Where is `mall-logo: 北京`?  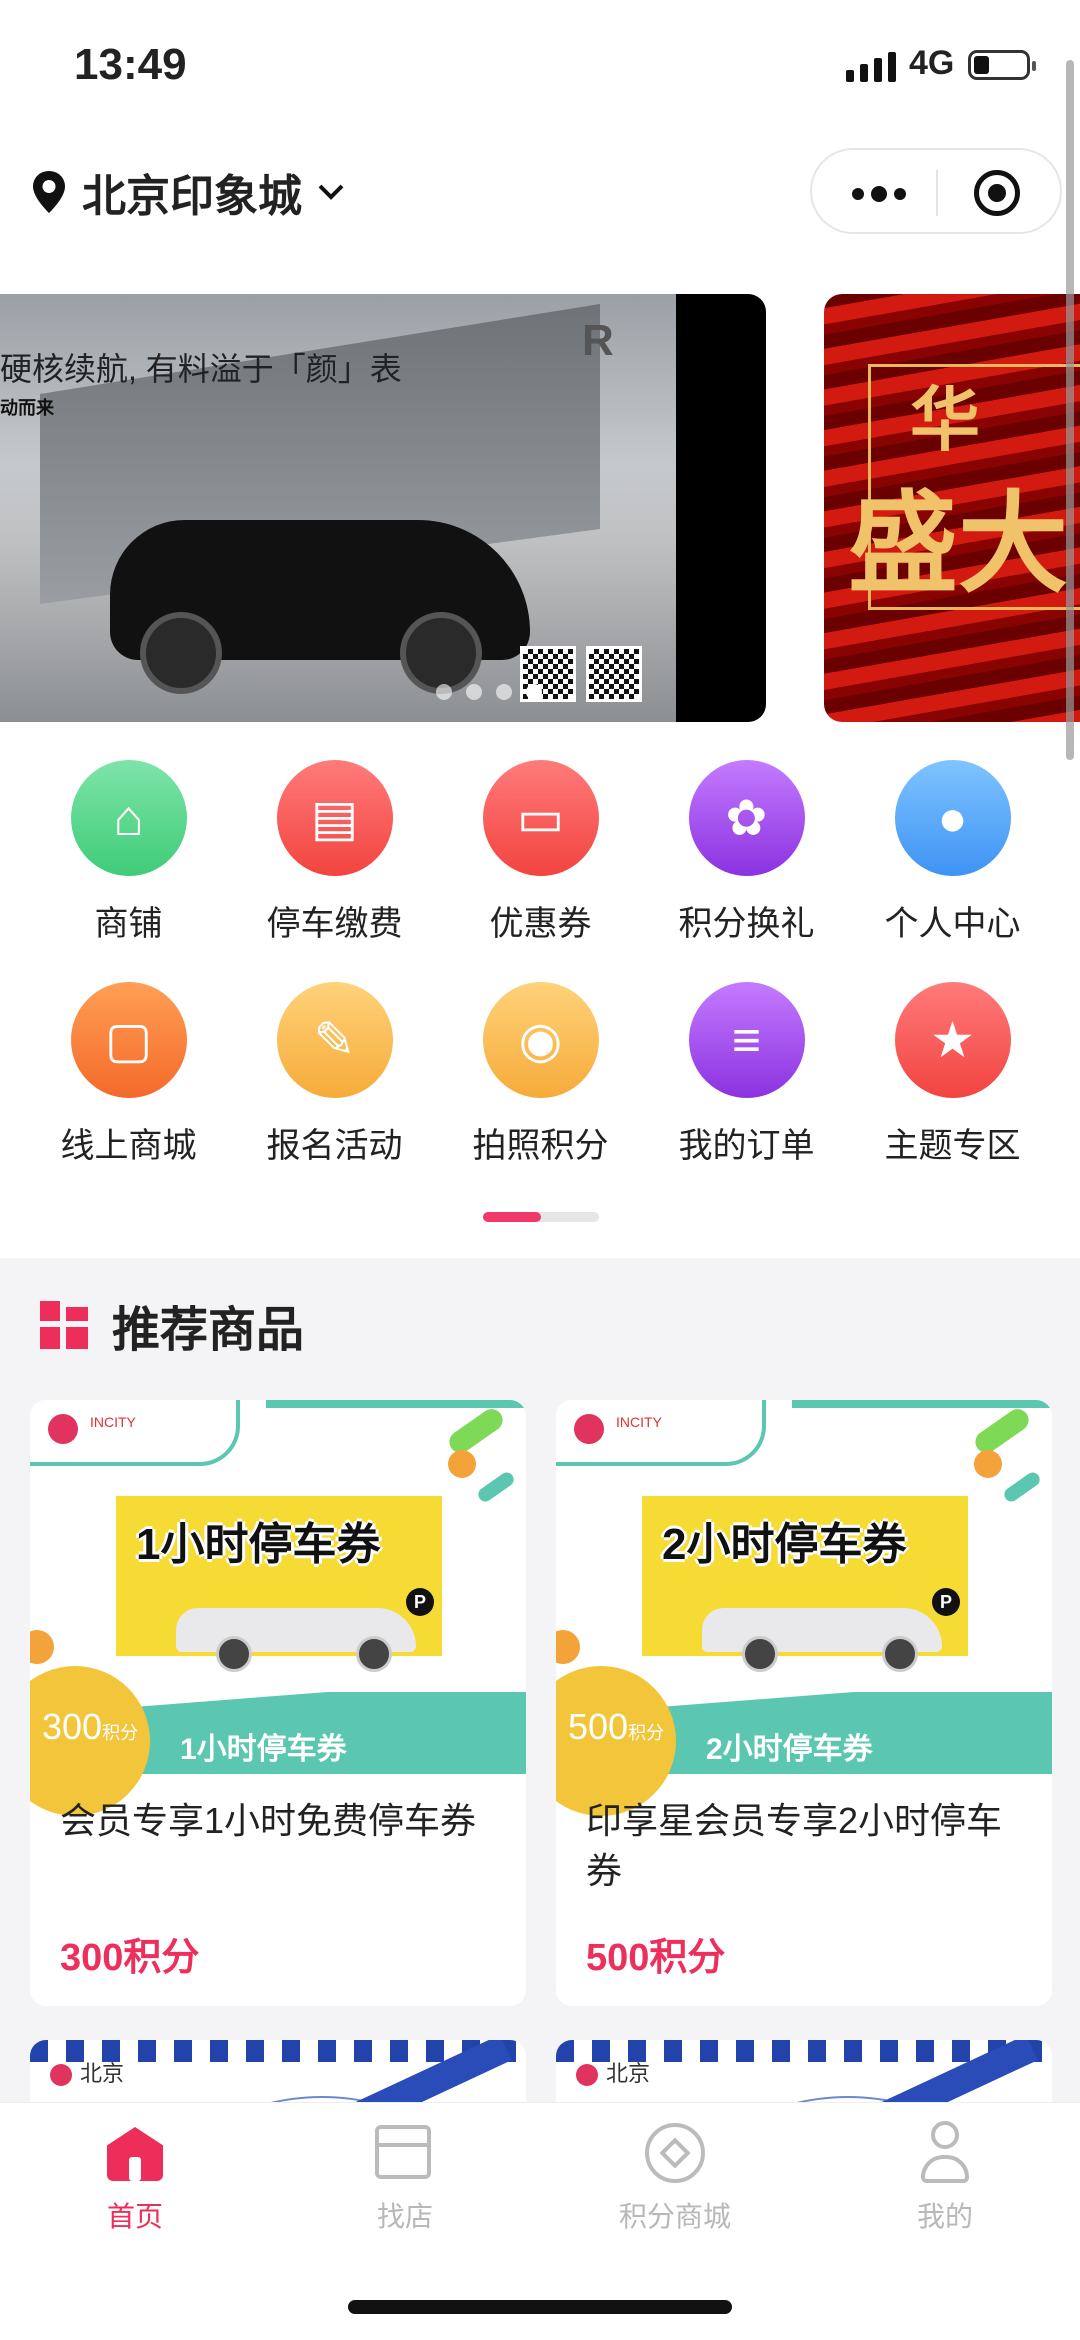
mall-logo: 北京 is located at coordinates (87, 2072).